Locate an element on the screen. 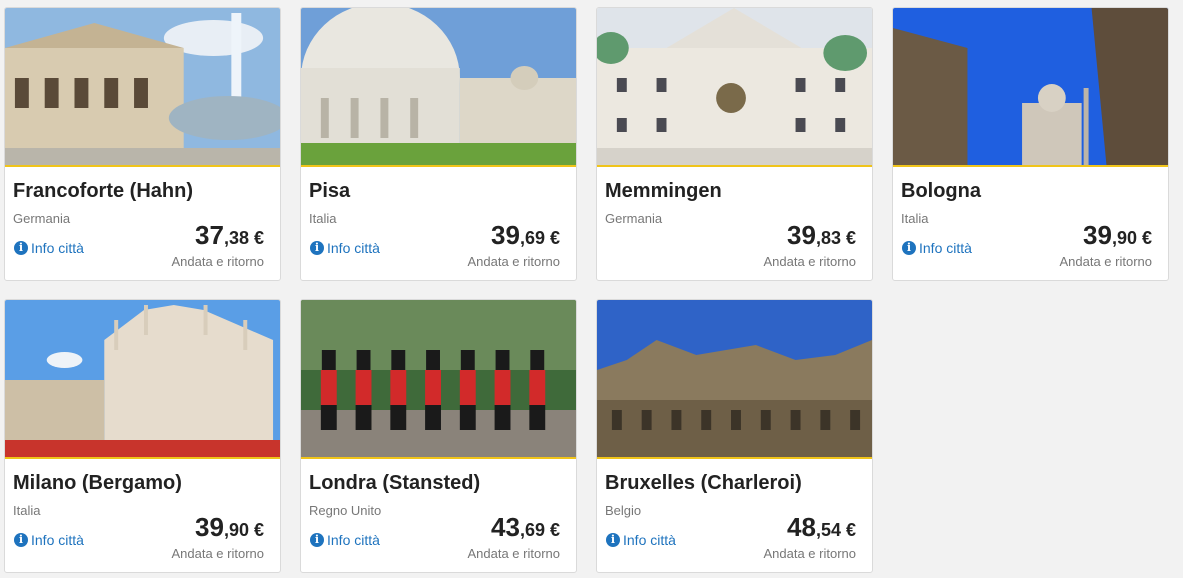 The height and width of the screenshot is (578, 1183). price: 48,54 € is located at coordinates (821, 527).